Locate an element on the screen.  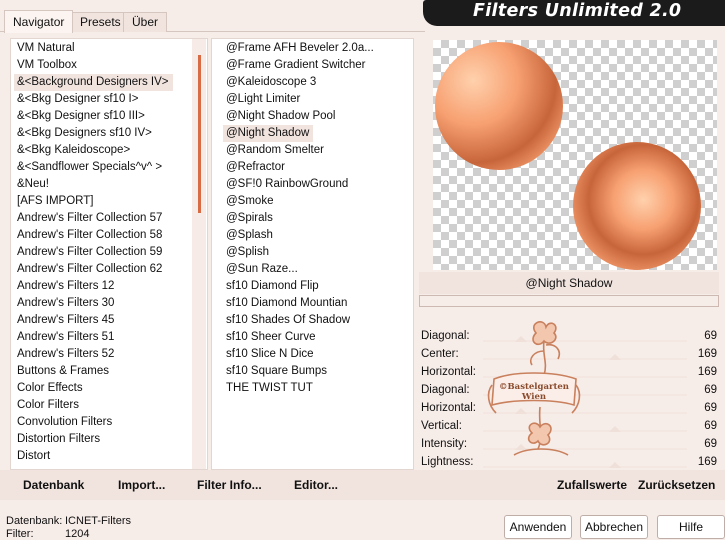
status-database-label: Datenbank: is located at coordinates (34, 521).